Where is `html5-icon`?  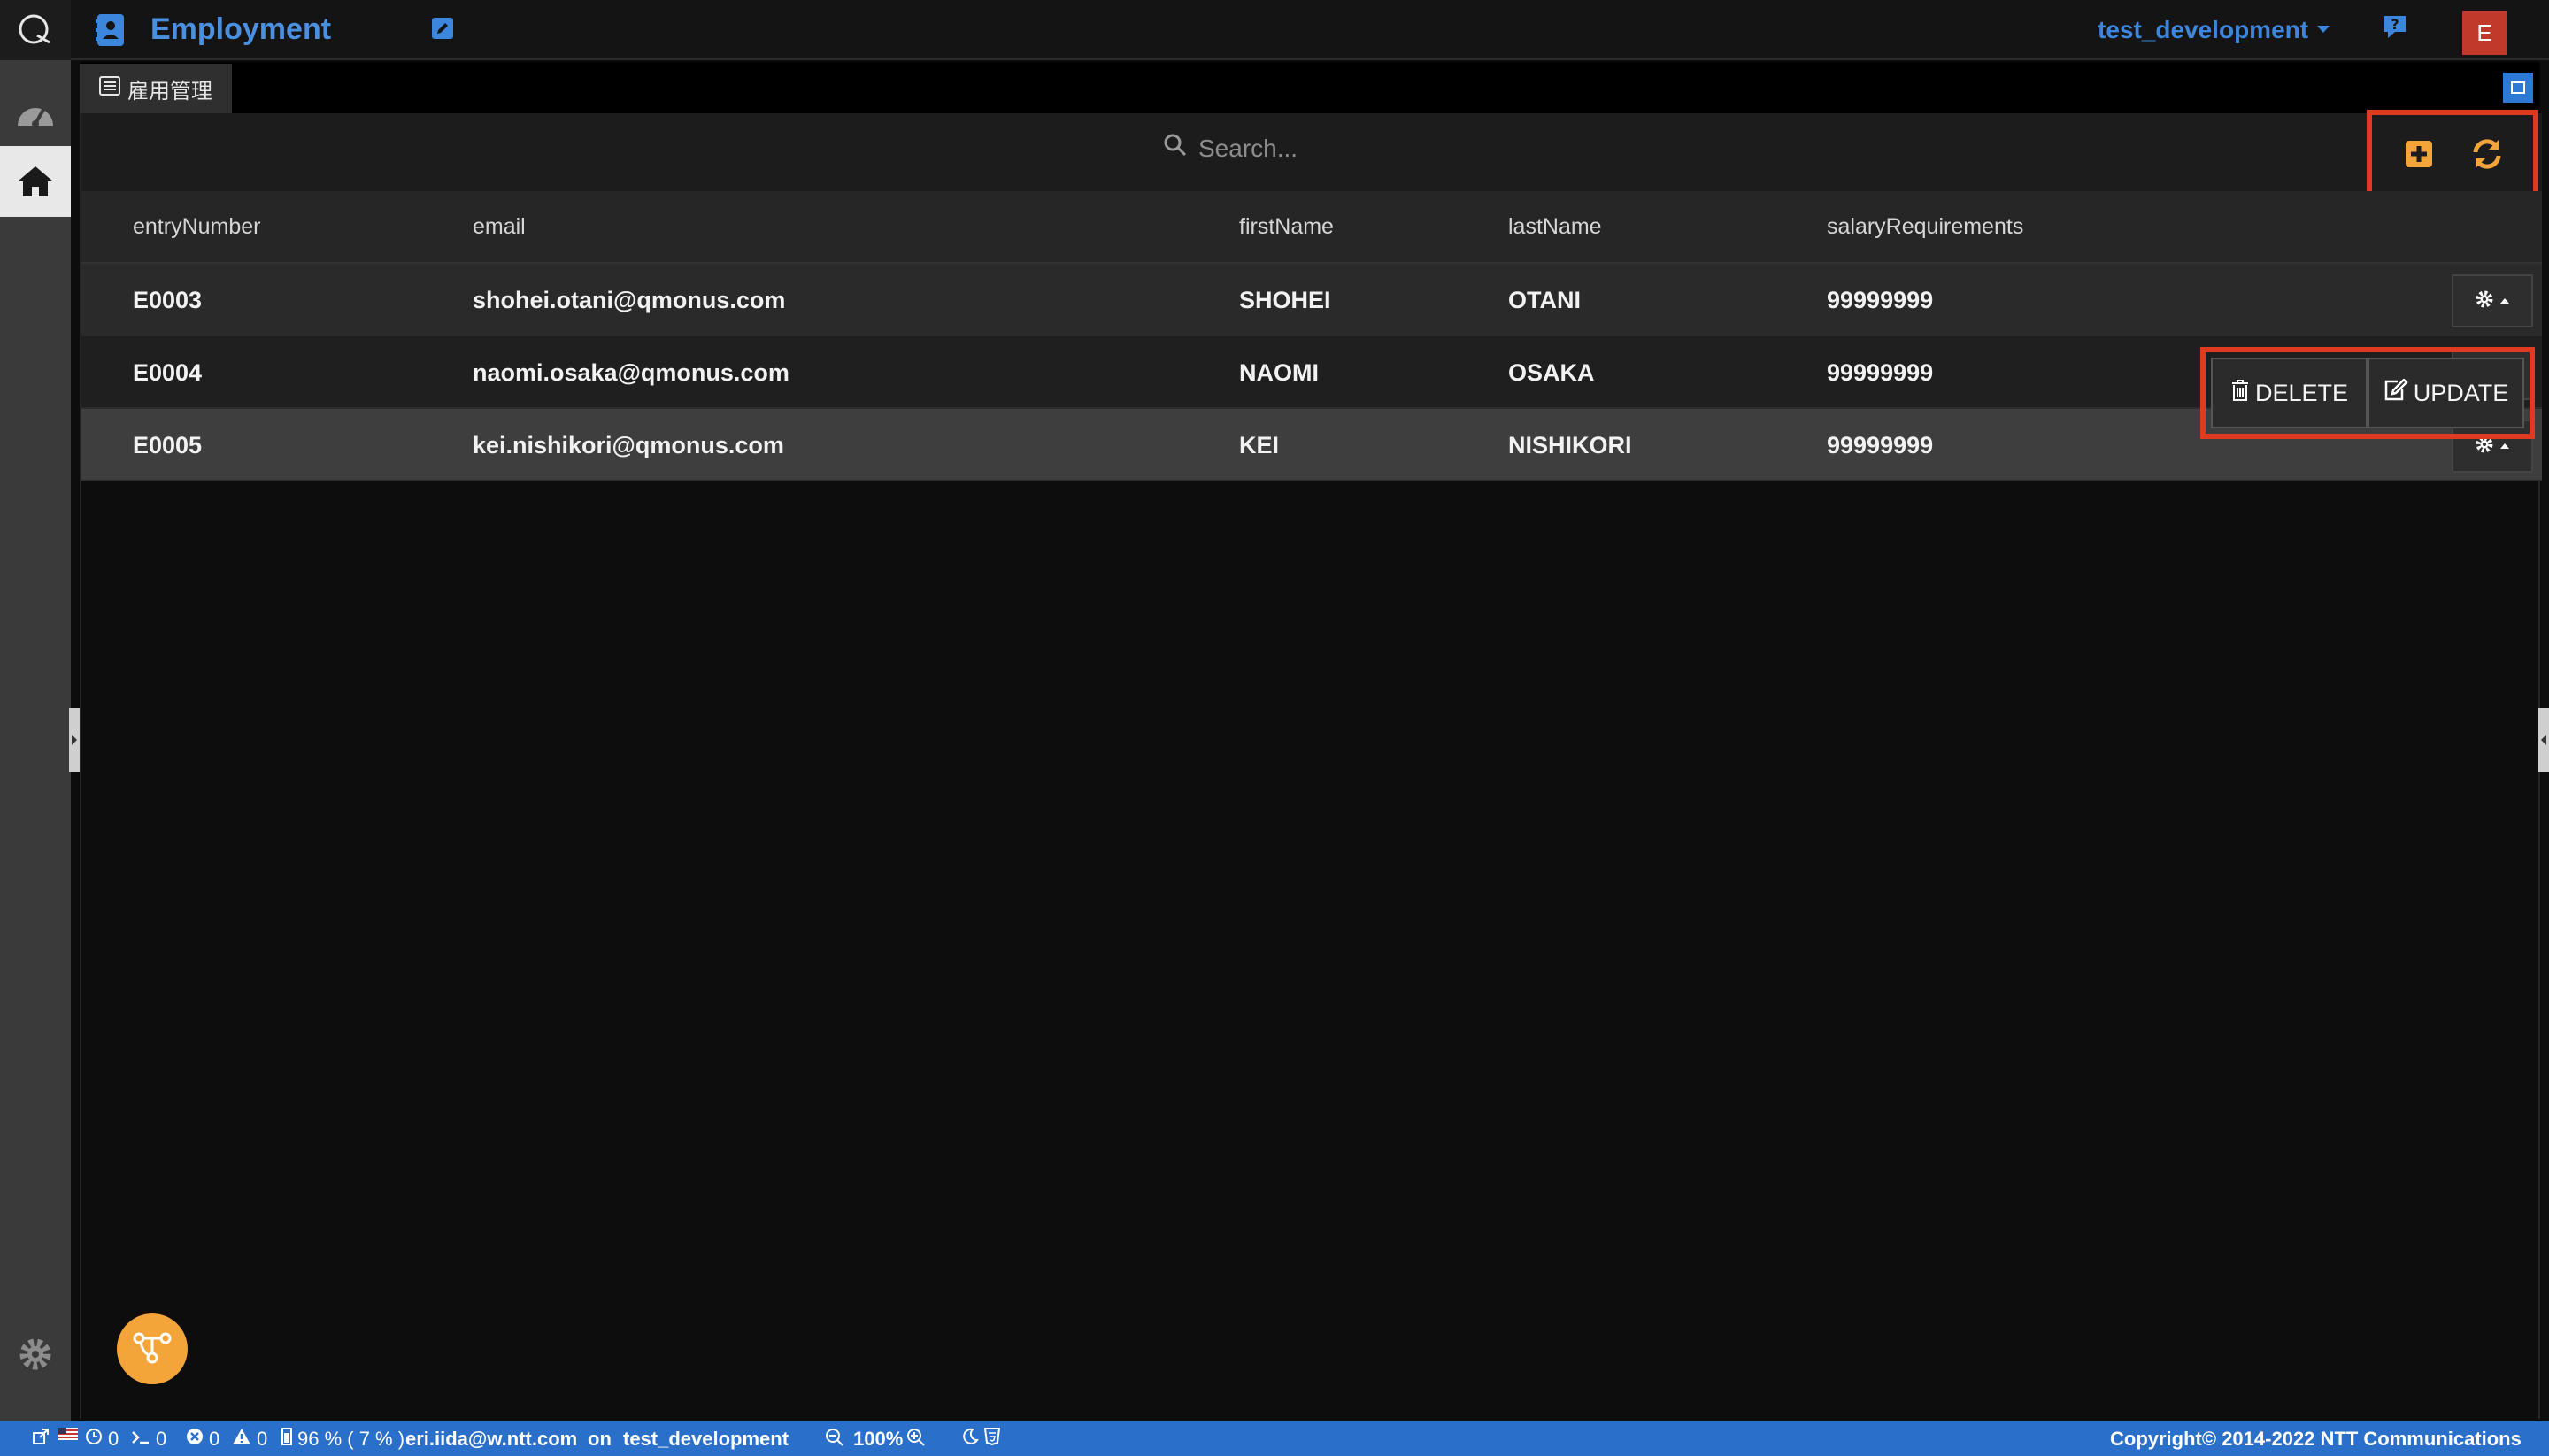 html5-icon is located at coordinates (992, 1436).